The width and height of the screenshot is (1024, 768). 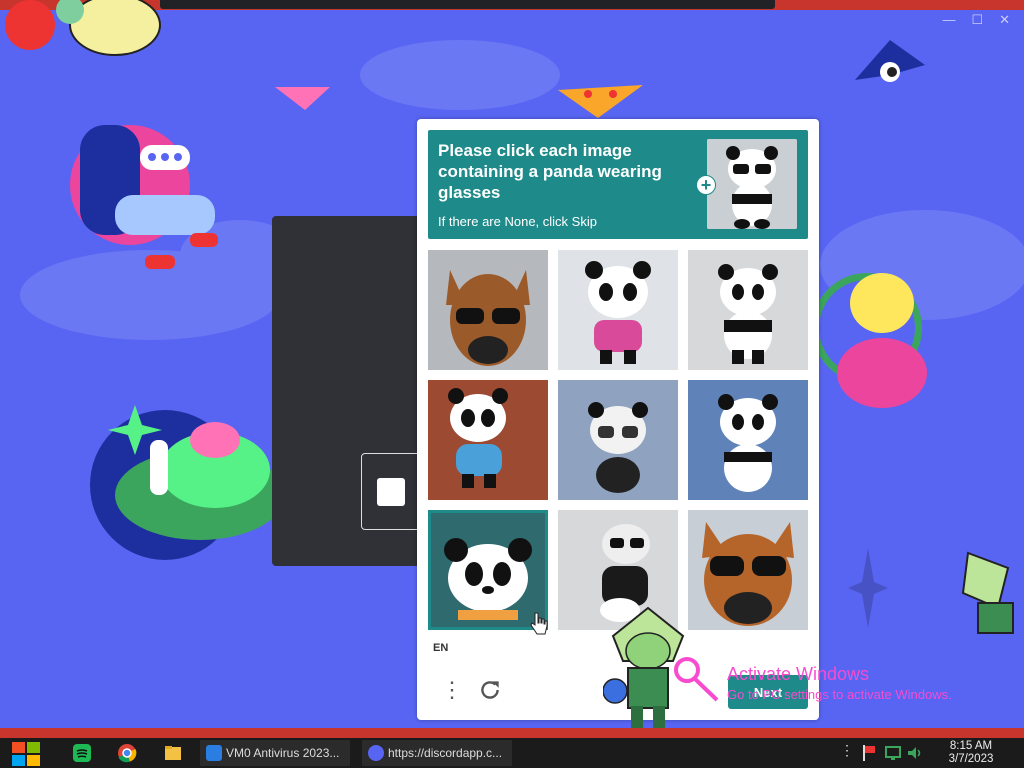 I want to click on browser-title-bar, so click(x=467, y=4).